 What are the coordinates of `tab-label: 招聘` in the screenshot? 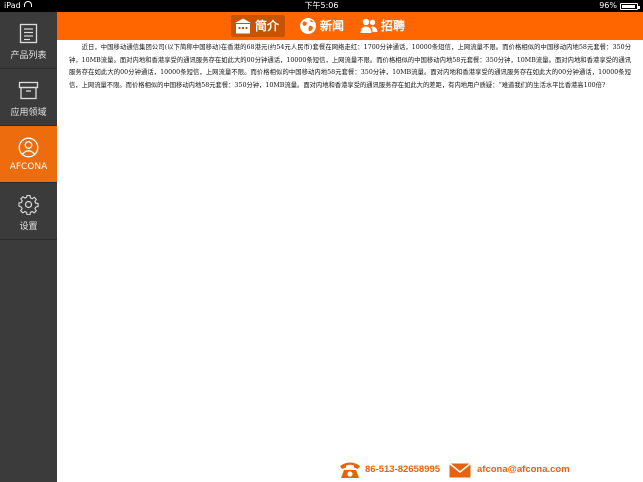 It's located at (393, 26).